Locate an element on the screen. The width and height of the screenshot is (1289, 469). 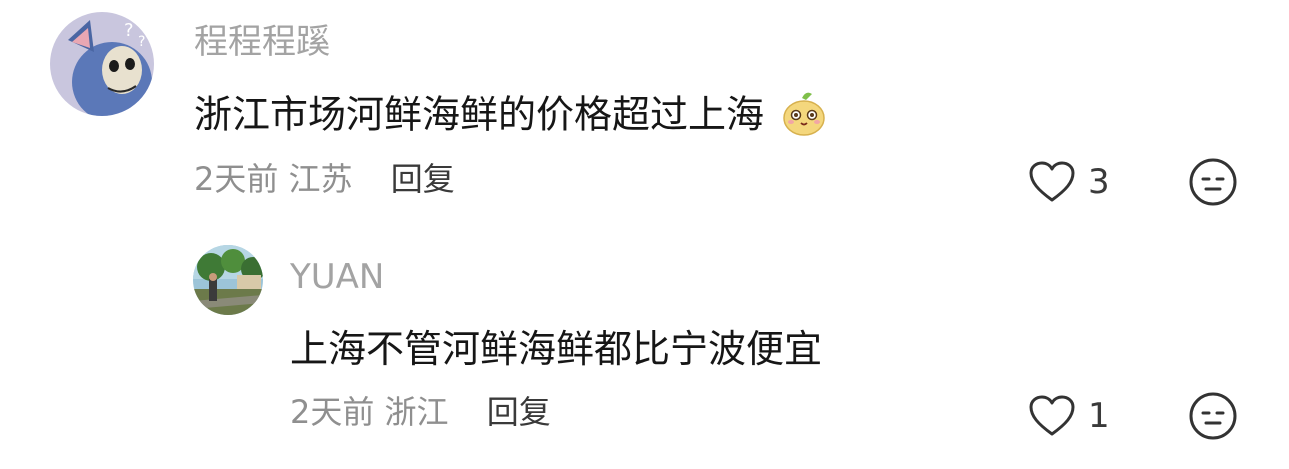
comment-text: 浙江市场河鲜海鲜的价格超过上海 is located at coordinates (511, 117).